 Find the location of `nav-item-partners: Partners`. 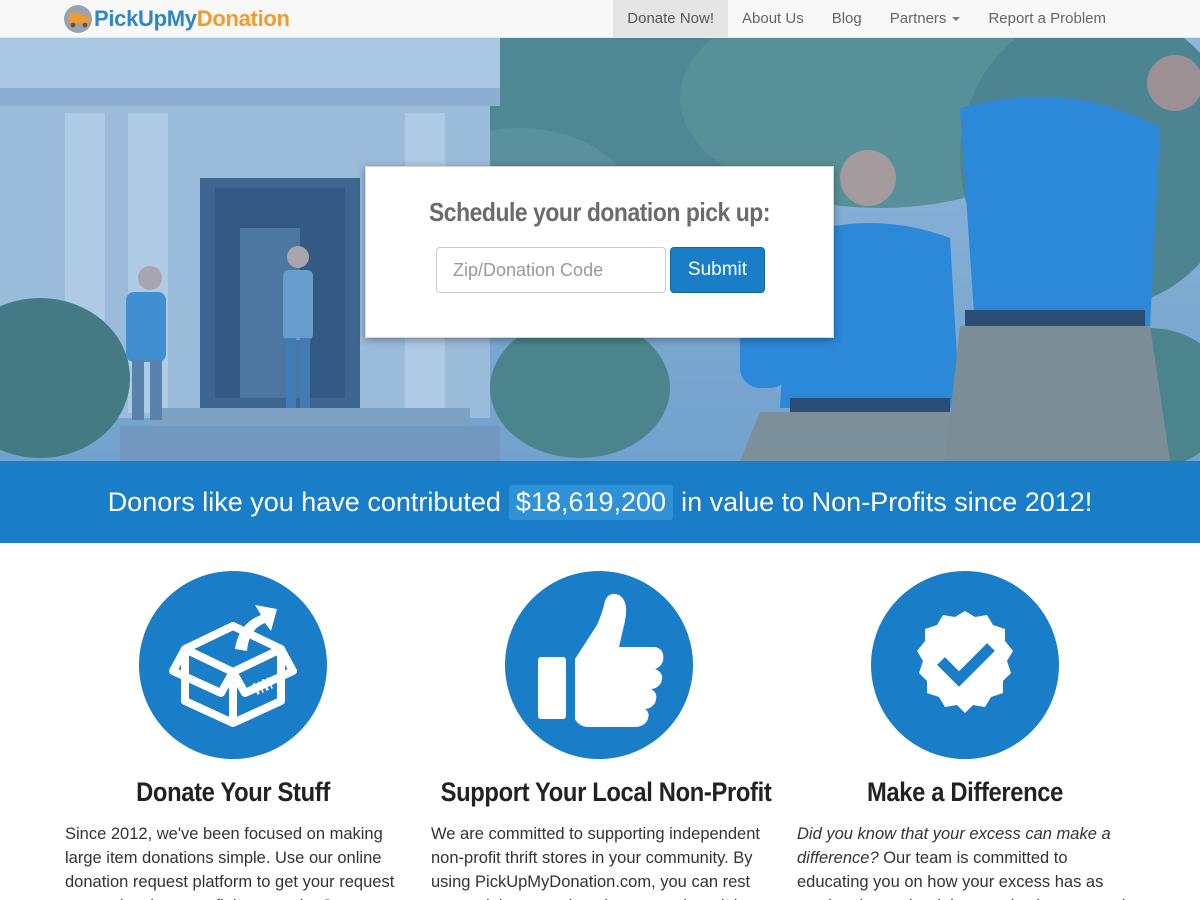

nav-item-partners: Partners is located at coordinates (925, 19).